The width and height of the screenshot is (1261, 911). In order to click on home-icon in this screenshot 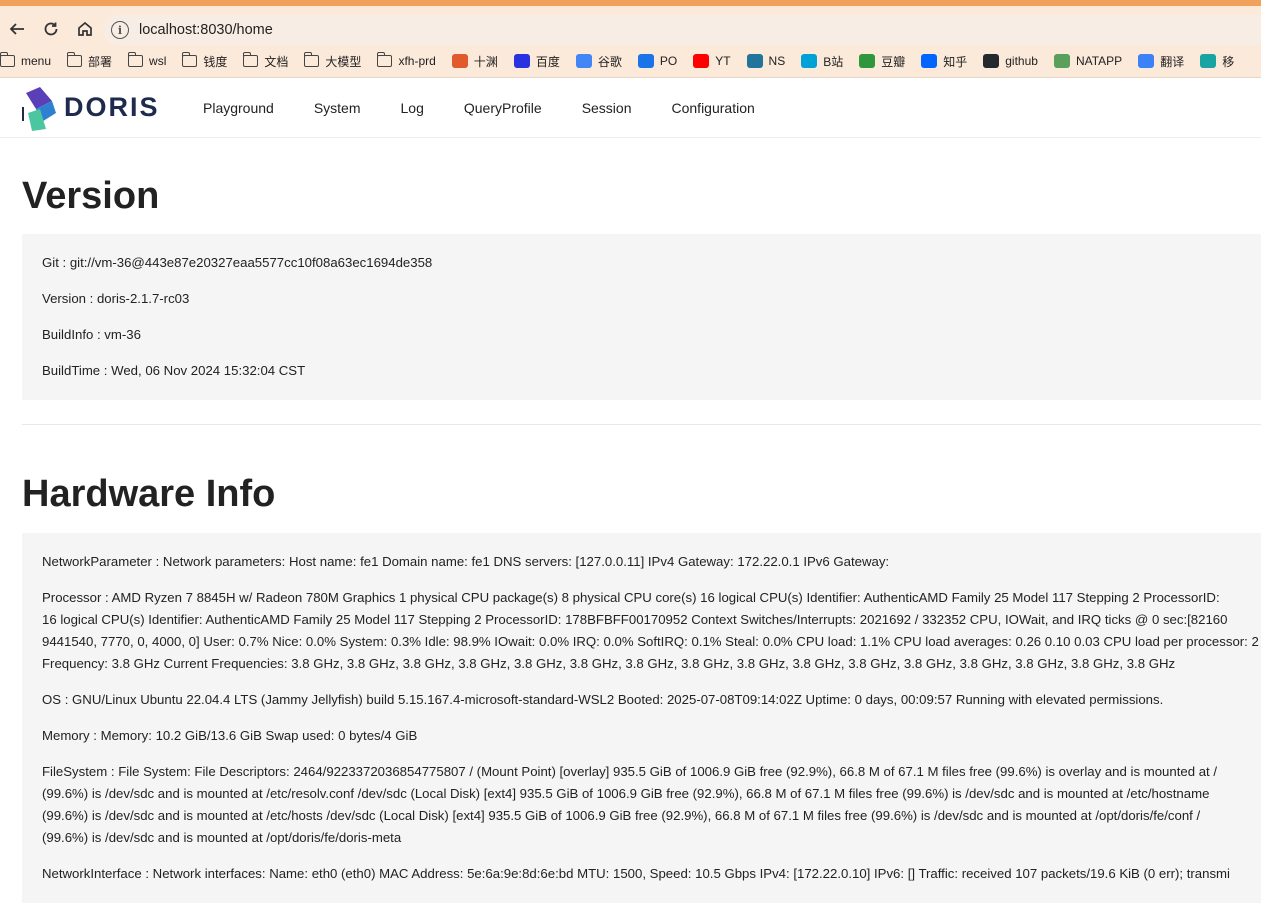, I will do `click(85, 29)`.